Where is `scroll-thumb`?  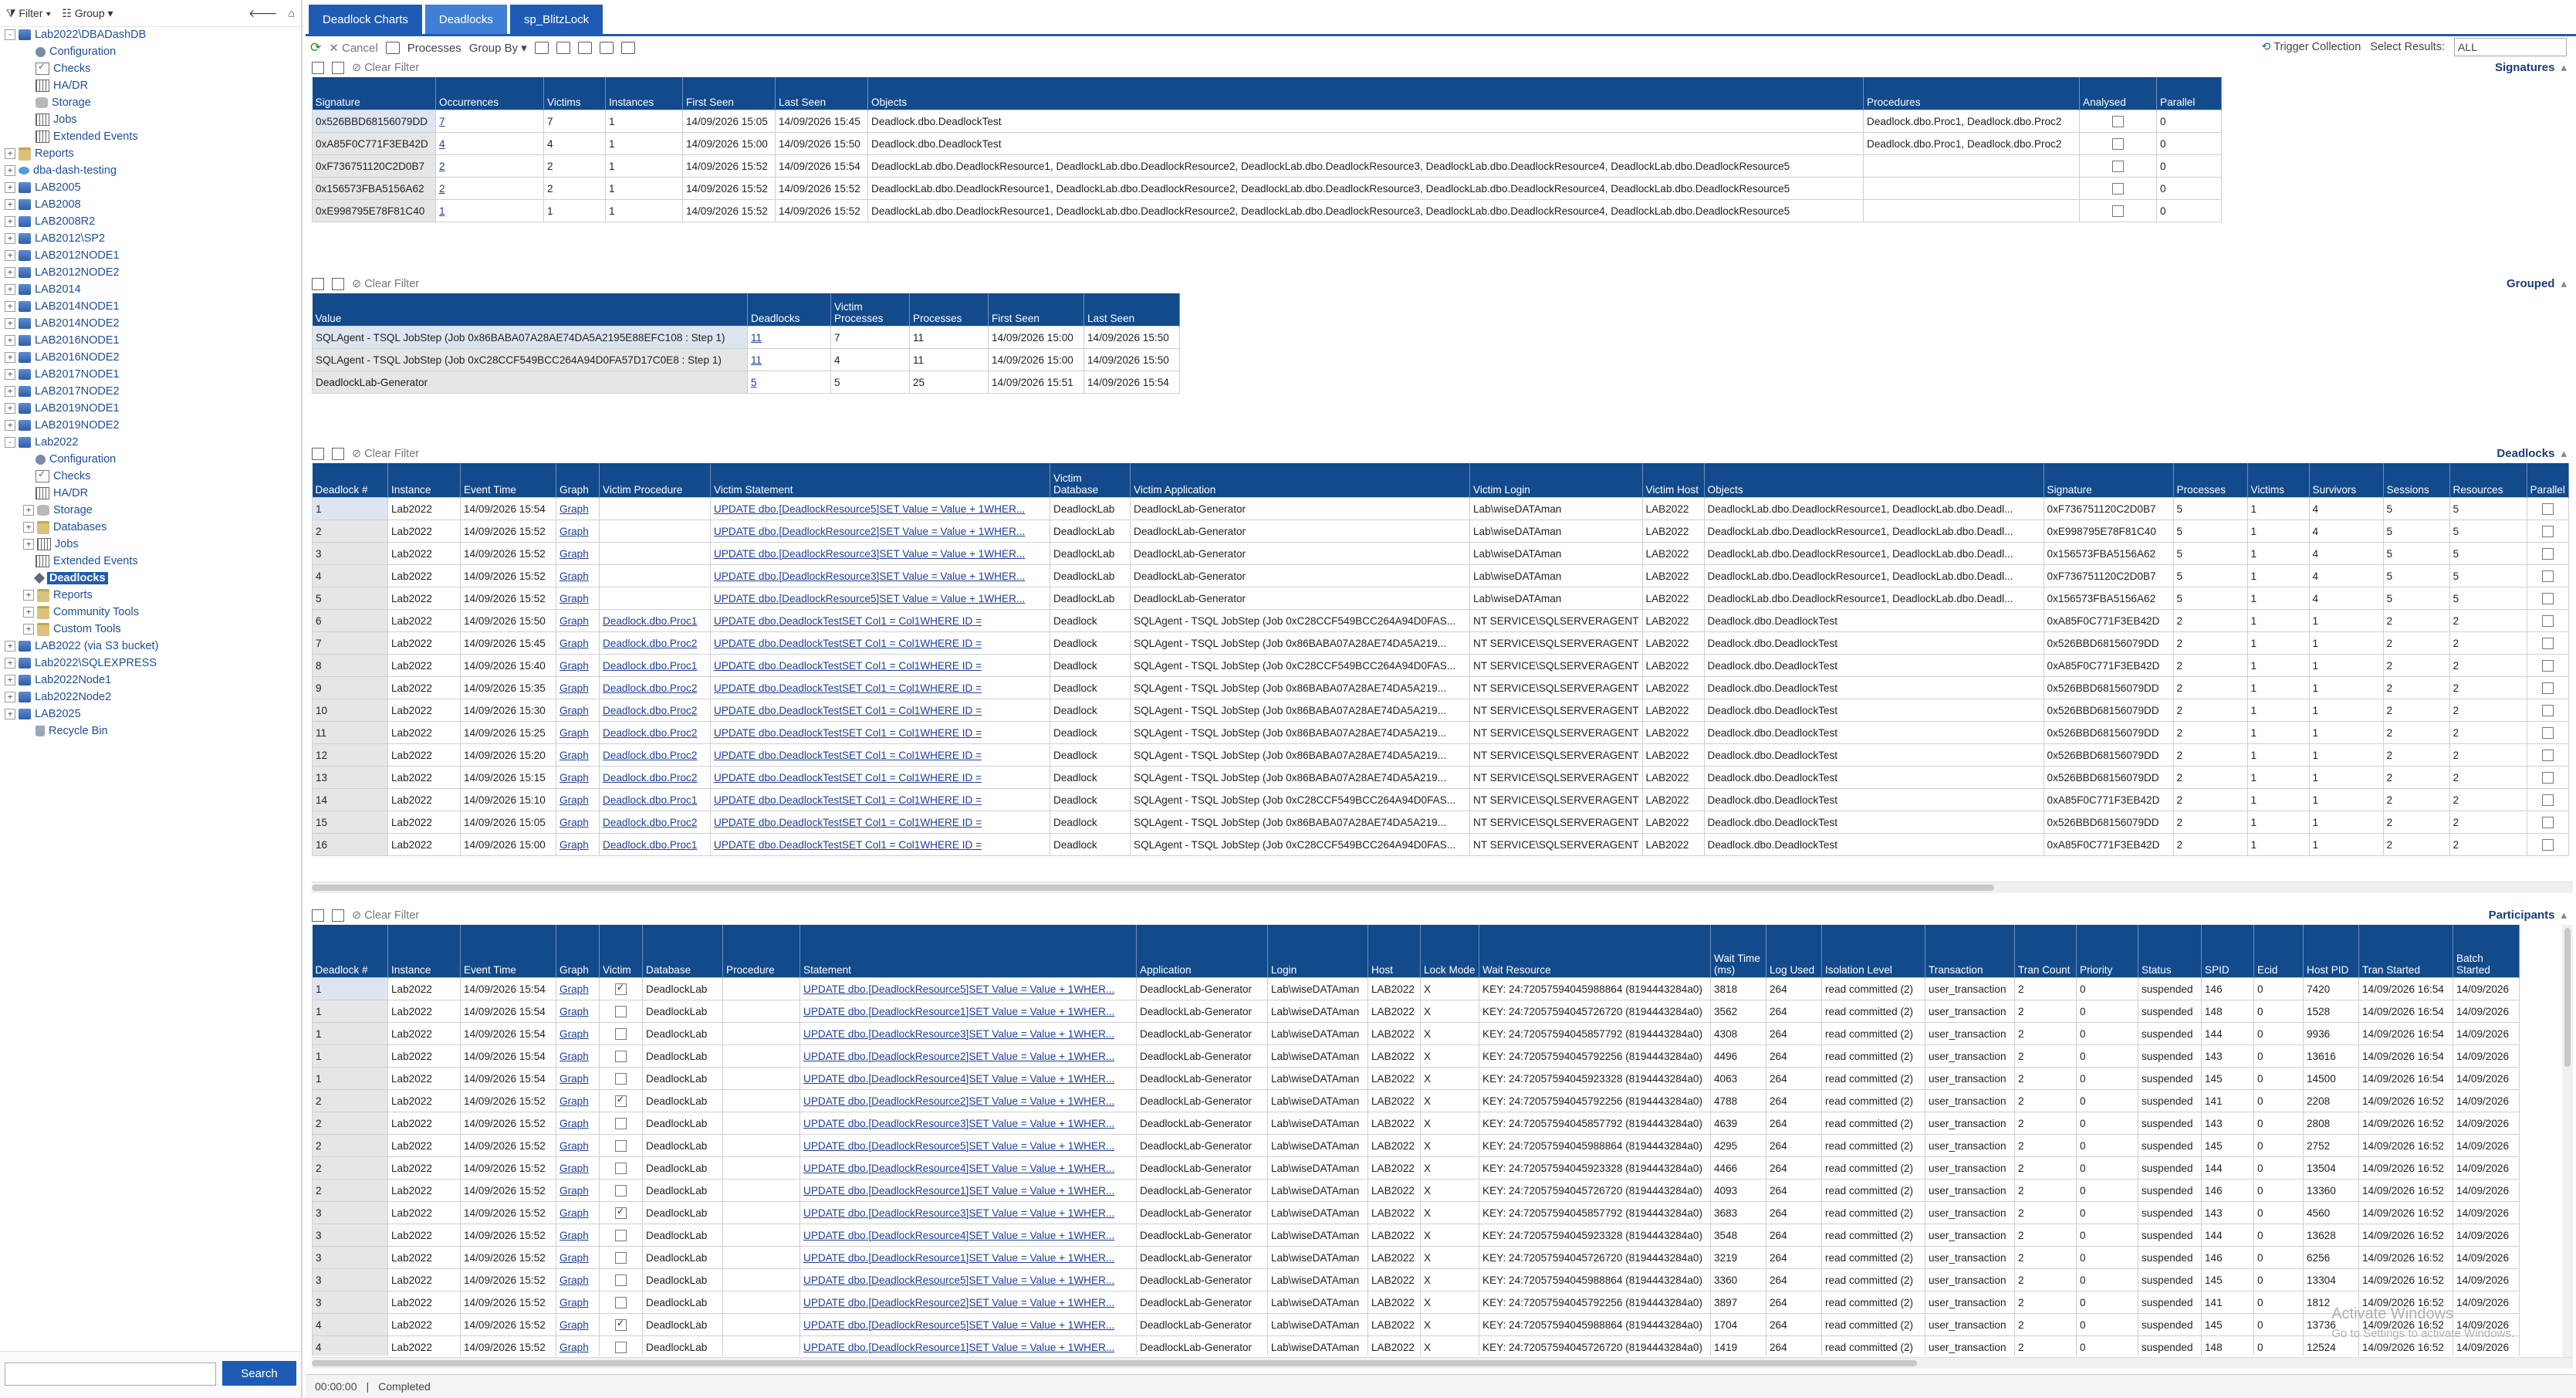 scroll-thumb is located at coordinates (1114, 1363).